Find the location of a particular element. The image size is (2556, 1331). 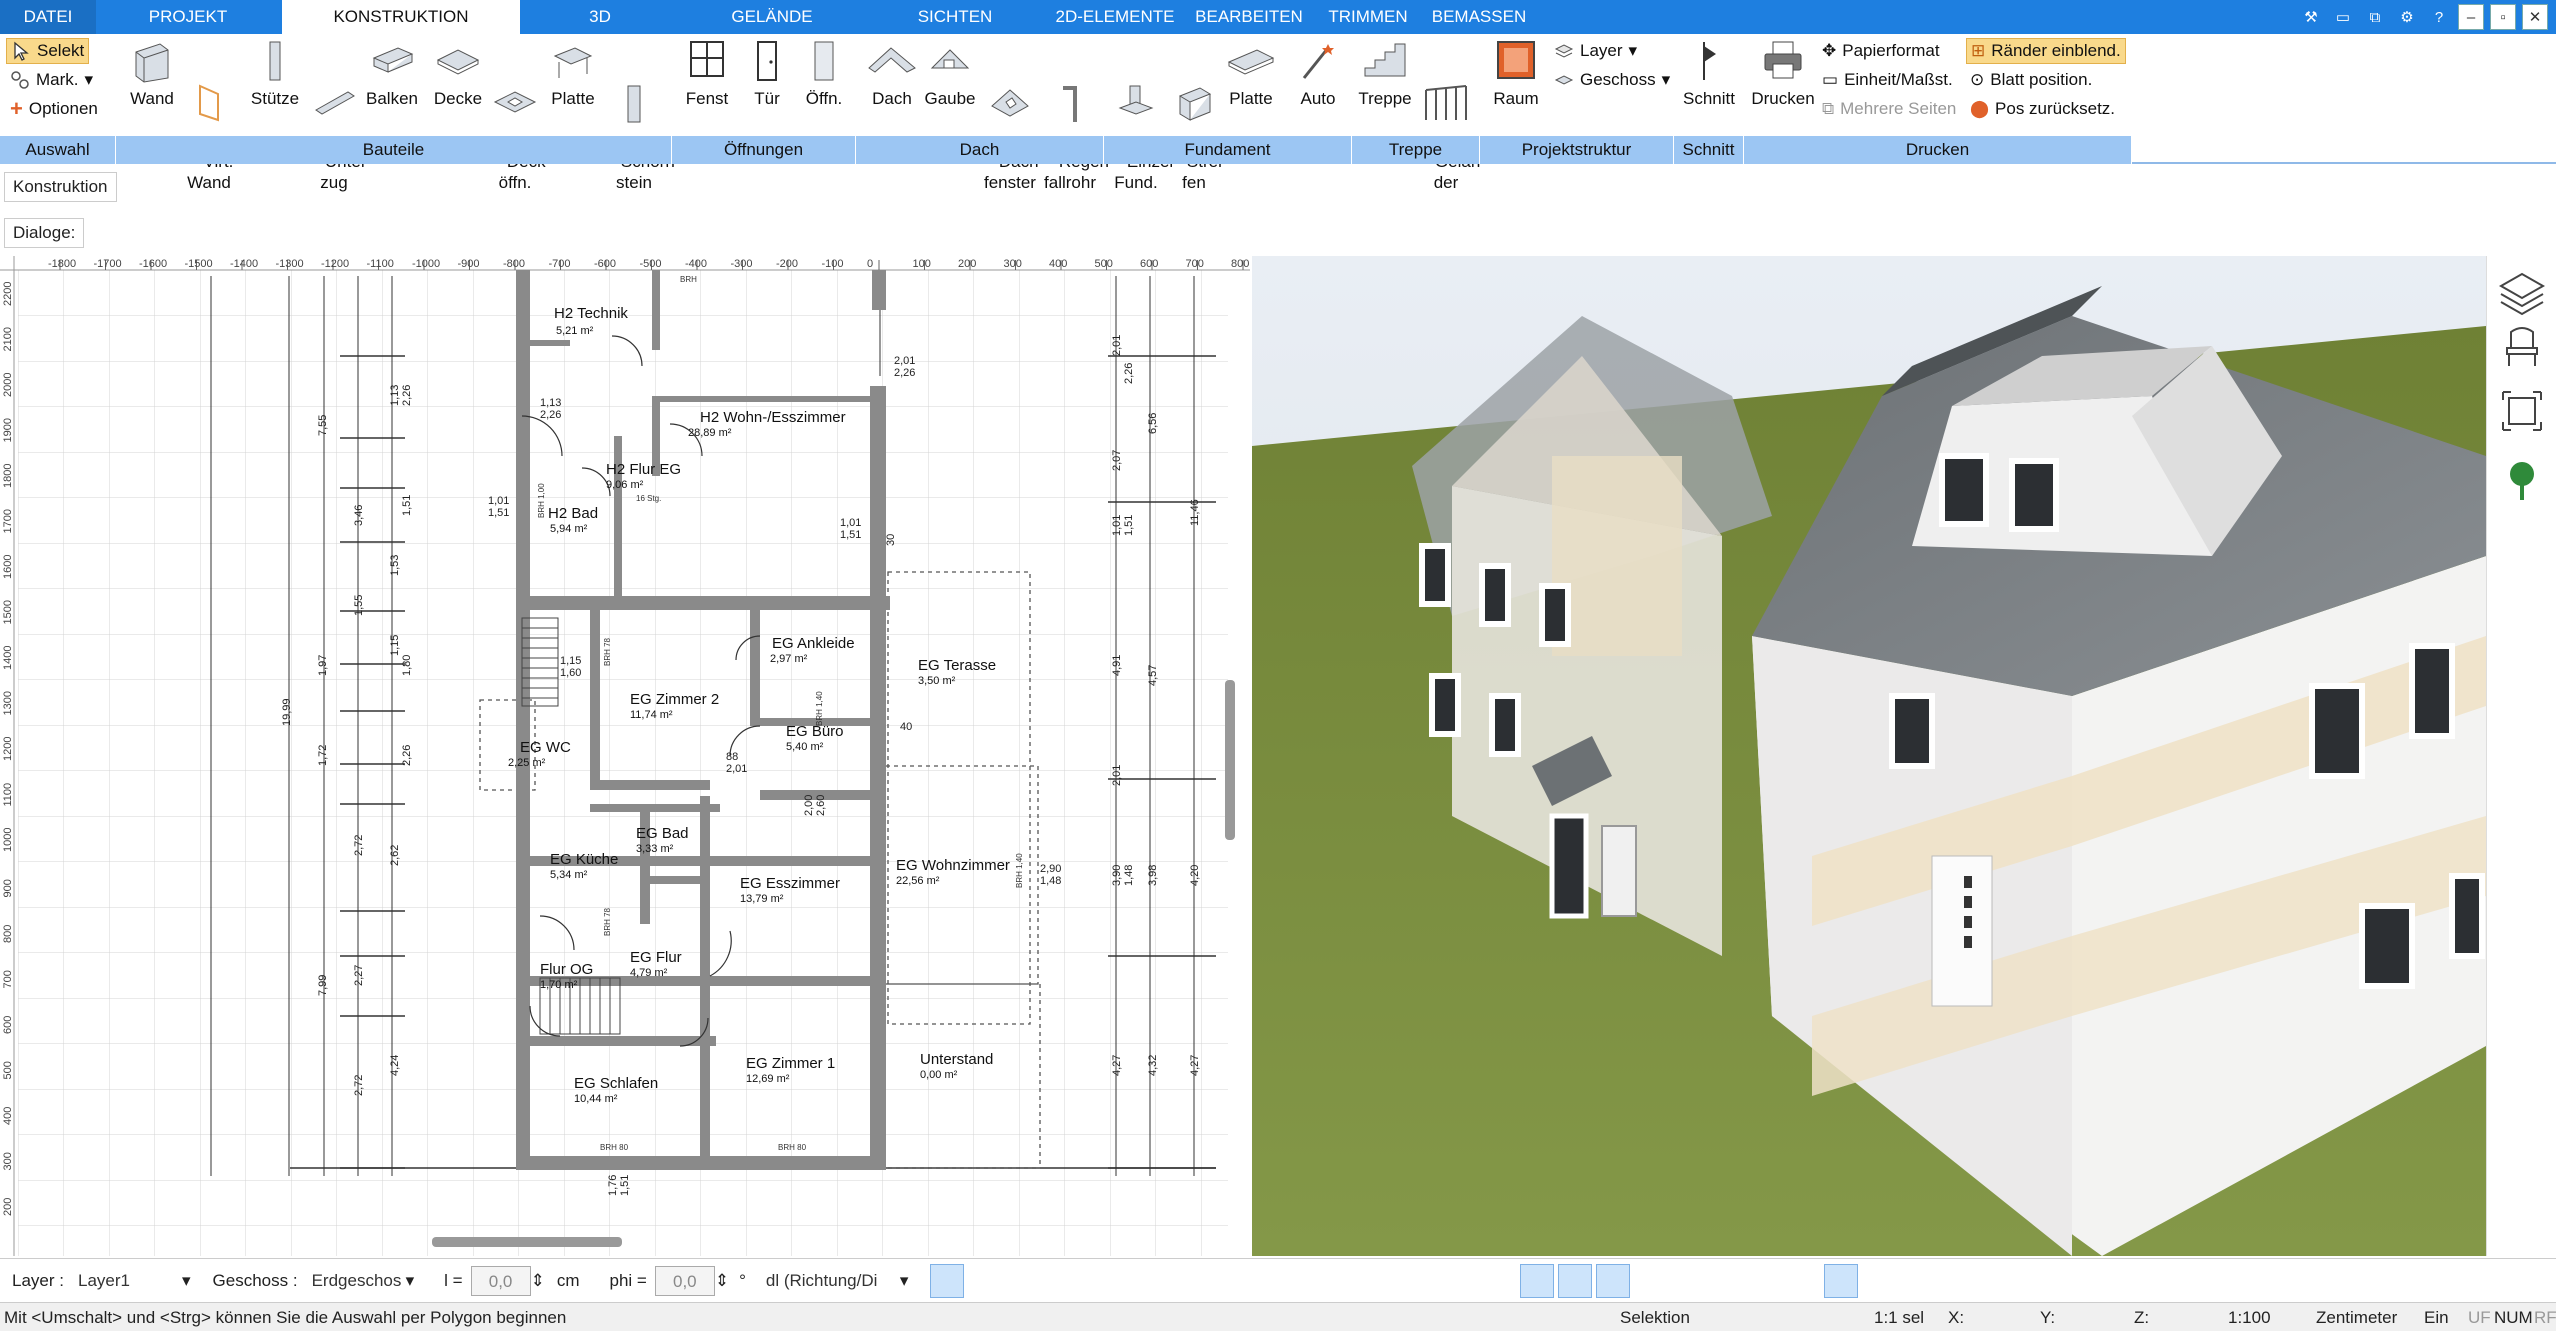

view-floor-icon is located at coordinates (1537, 1280).